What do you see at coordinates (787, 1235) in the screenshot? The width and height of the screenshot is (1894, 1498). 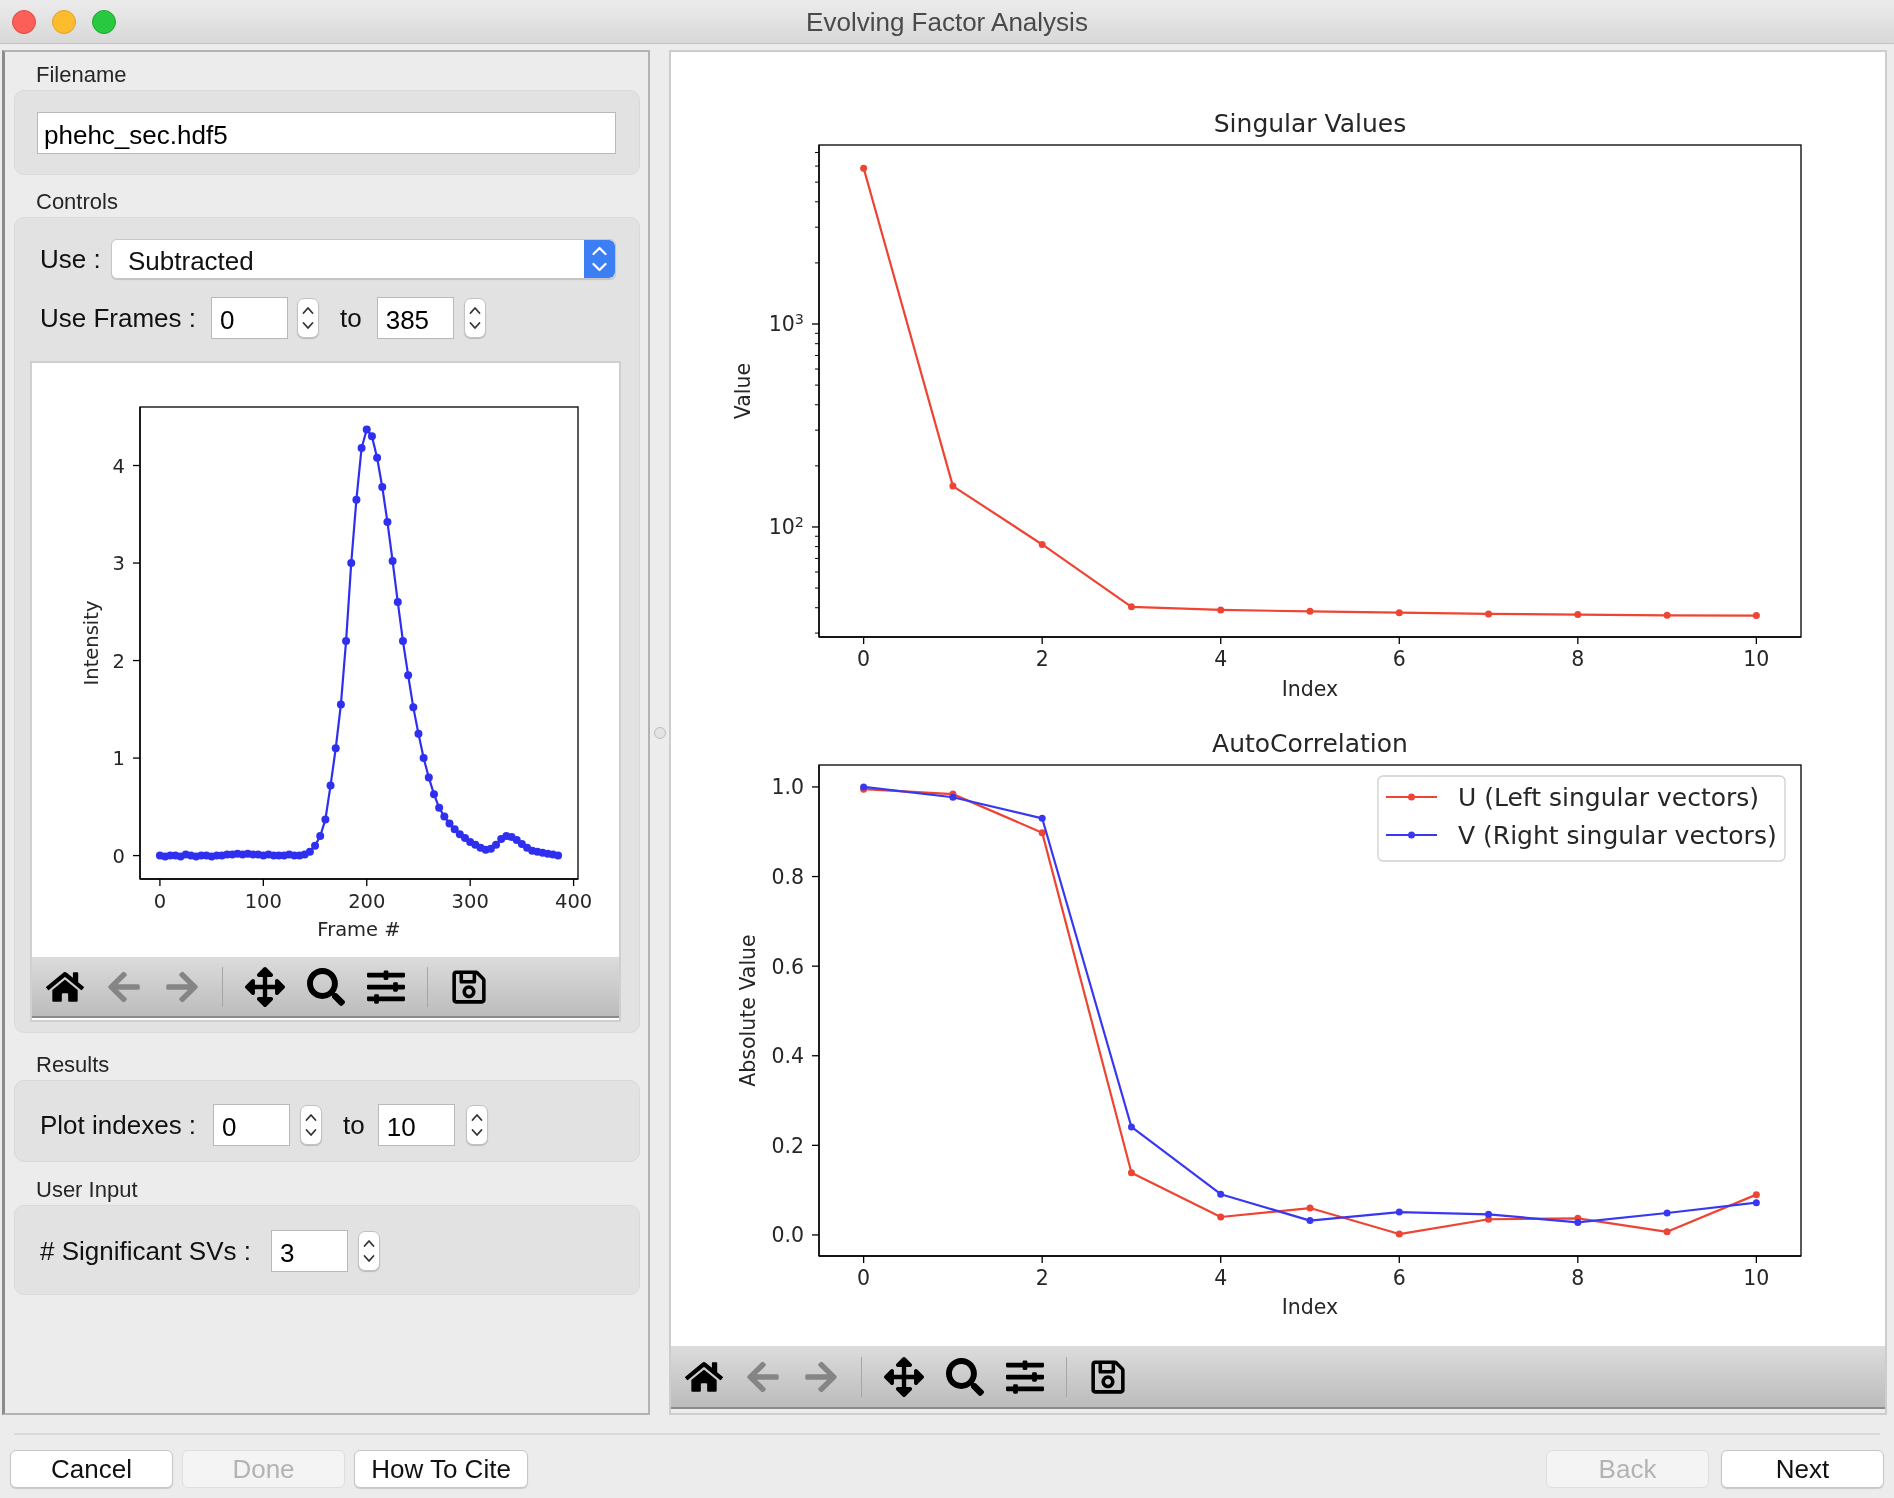 I see `tick-label: 0.0` at bounding box center [787, 1235].